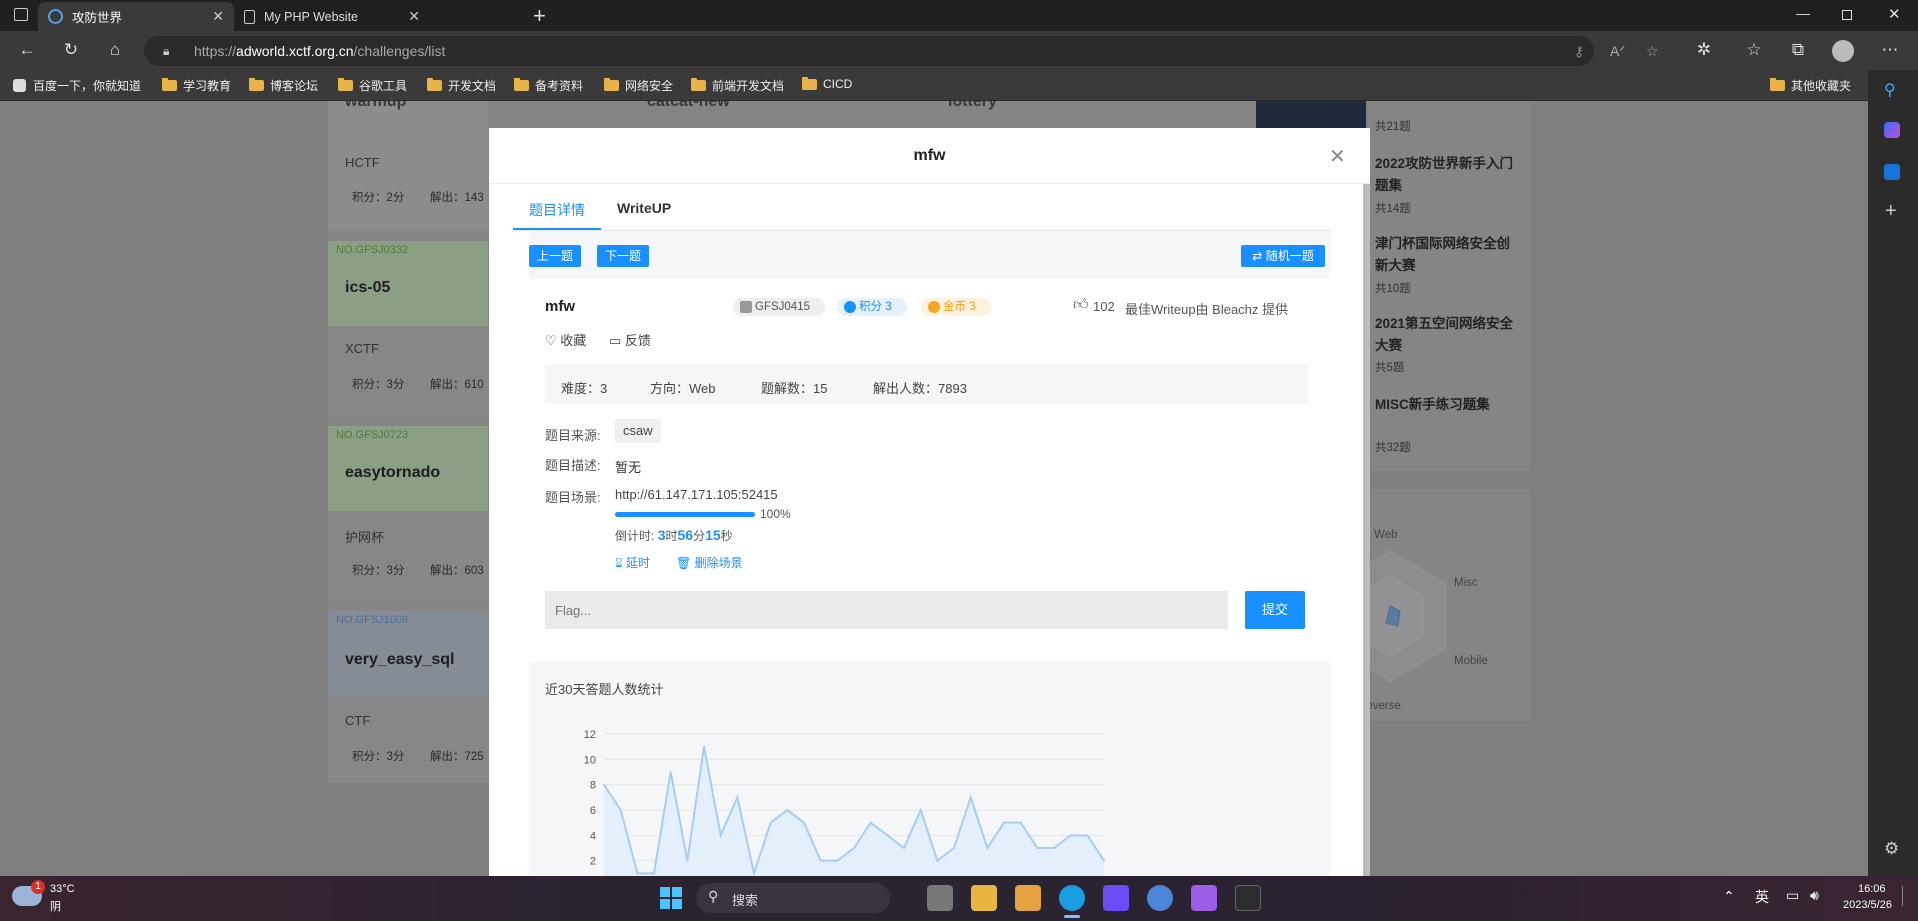 The width and height of the screenshot is (1918, 921). Describe the element at coordinates (1843, 51) in the screenshot. I see `profile-avatar` at that location.